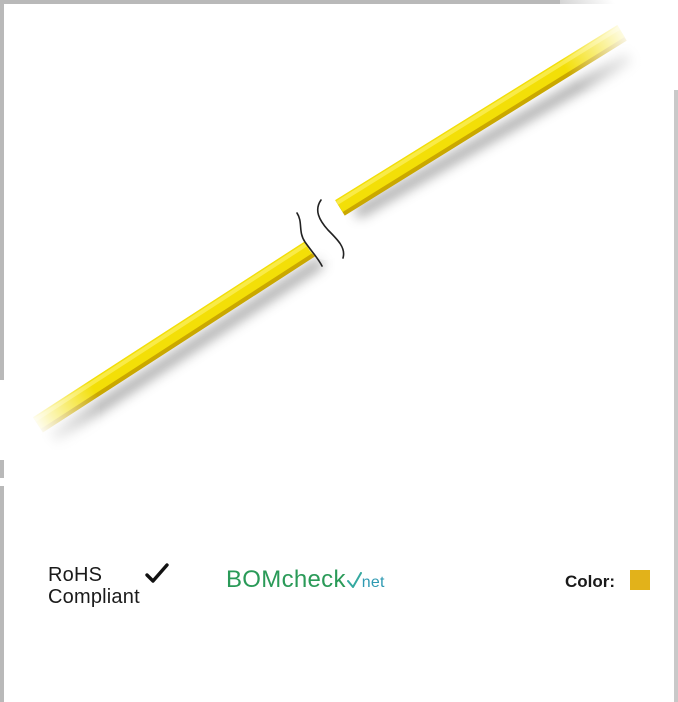  I want to click on check-mark-icon, so click(354, 580).